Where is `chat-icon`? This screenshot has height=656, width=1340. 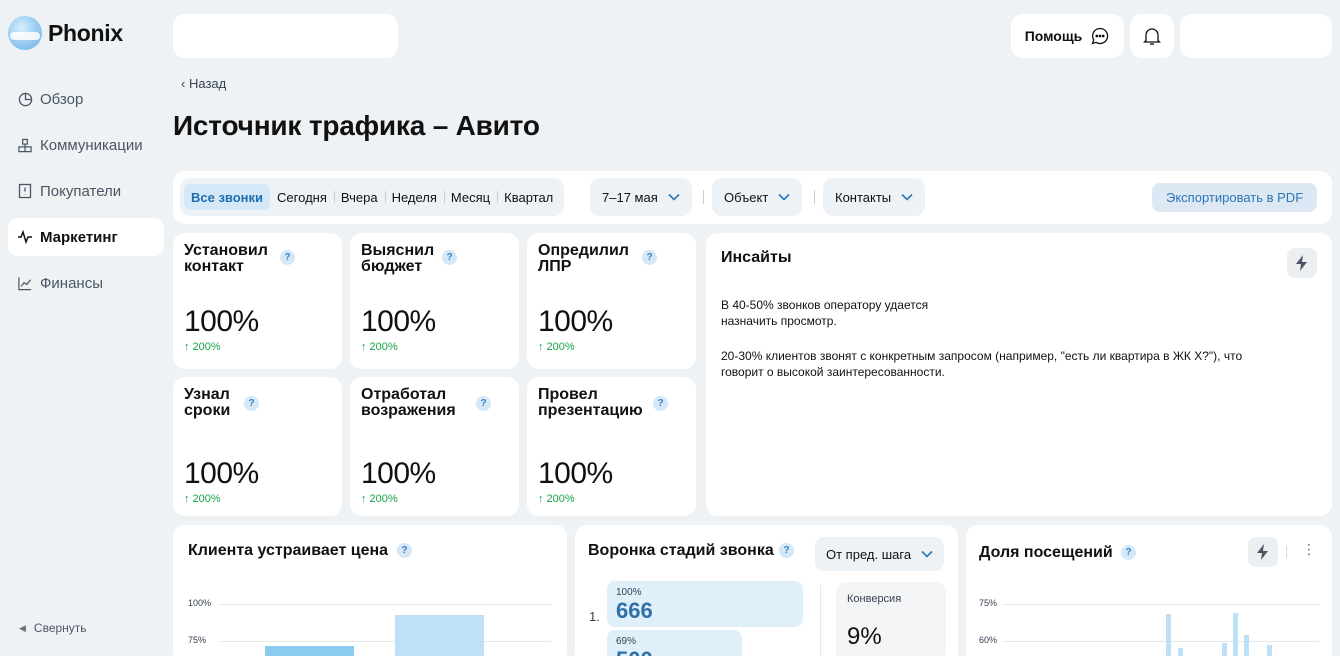
chat-icon is located at coordinates (1100, 36).